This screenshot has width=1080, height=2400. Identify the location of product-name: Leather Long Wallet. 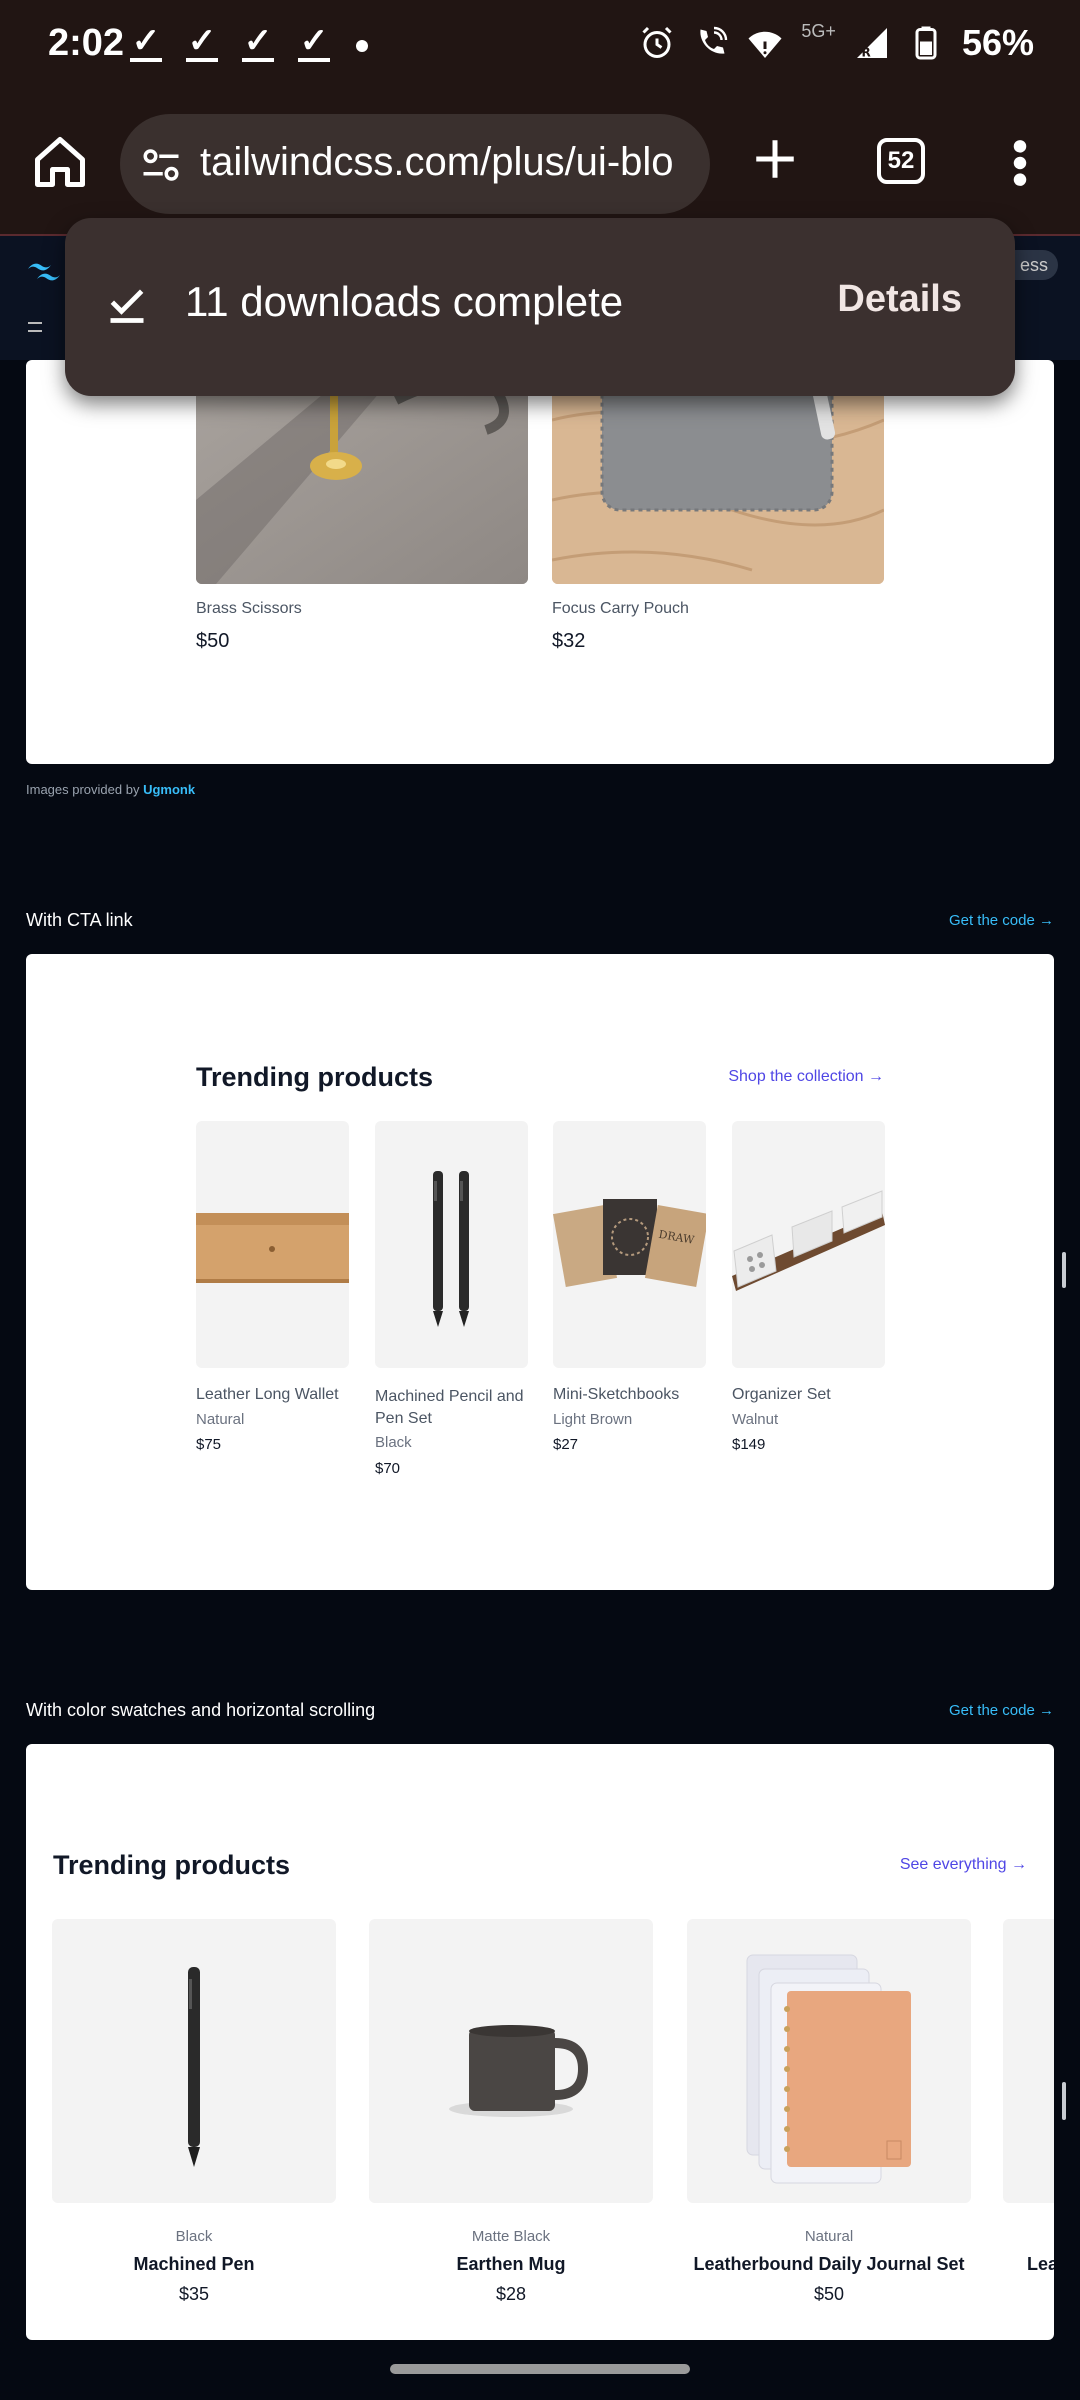
(272, 1395).